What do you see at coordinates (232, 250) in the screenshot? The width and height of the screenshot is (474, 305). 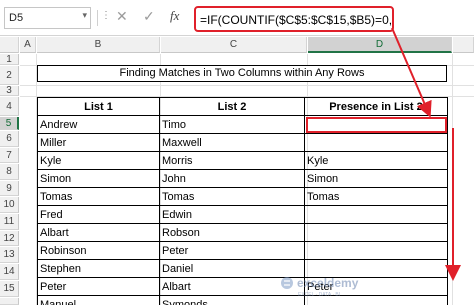 I see `cell-list-2: Peter` at bounding box center [232, 250].